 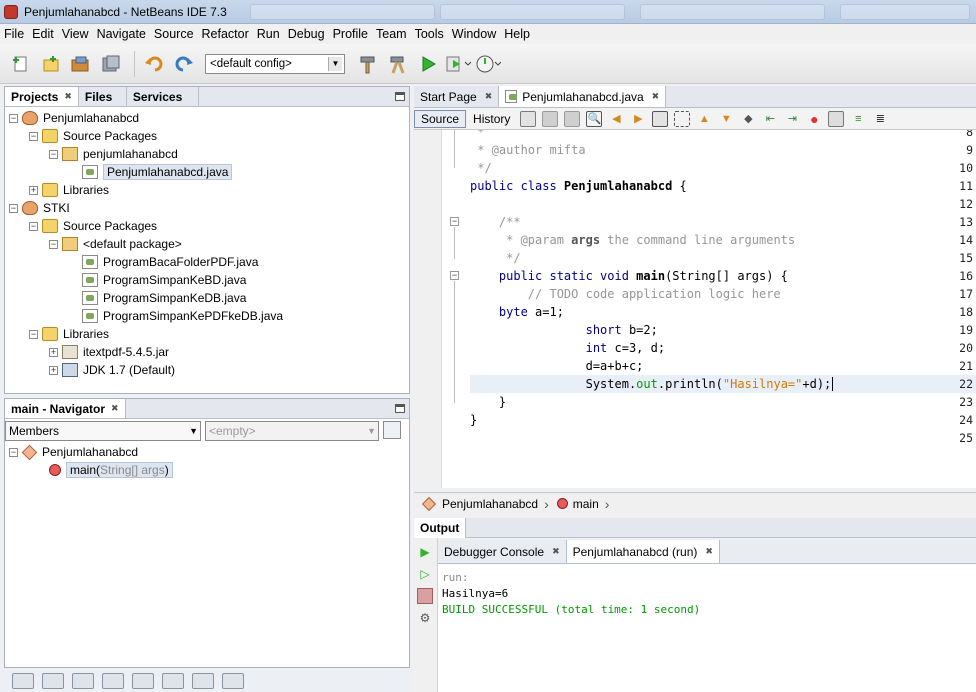 What do you see at coordinates (398, 64) in the screenshot?
I see `clean-build-icon` at bounding box center [398, 64].